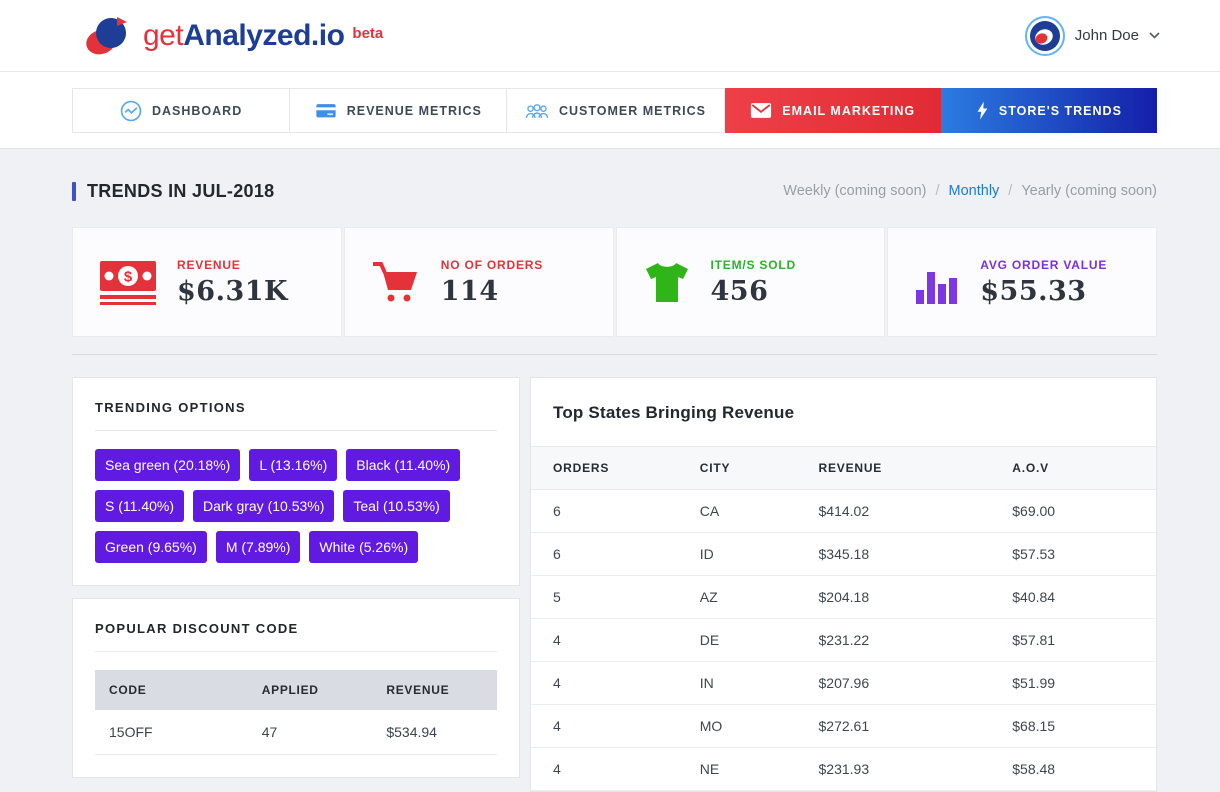  Describe the element at coordinates (666, 282) in the screenshot. I see `tshirt-icon` at that location.